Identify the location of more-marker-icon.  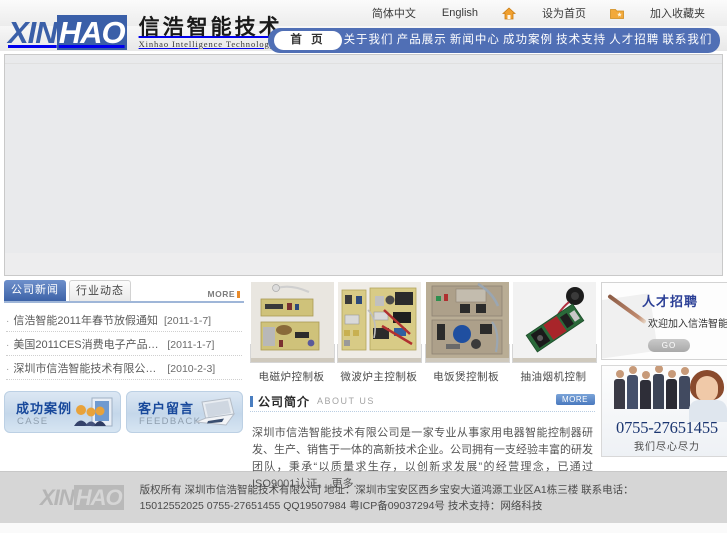
(238, 294).